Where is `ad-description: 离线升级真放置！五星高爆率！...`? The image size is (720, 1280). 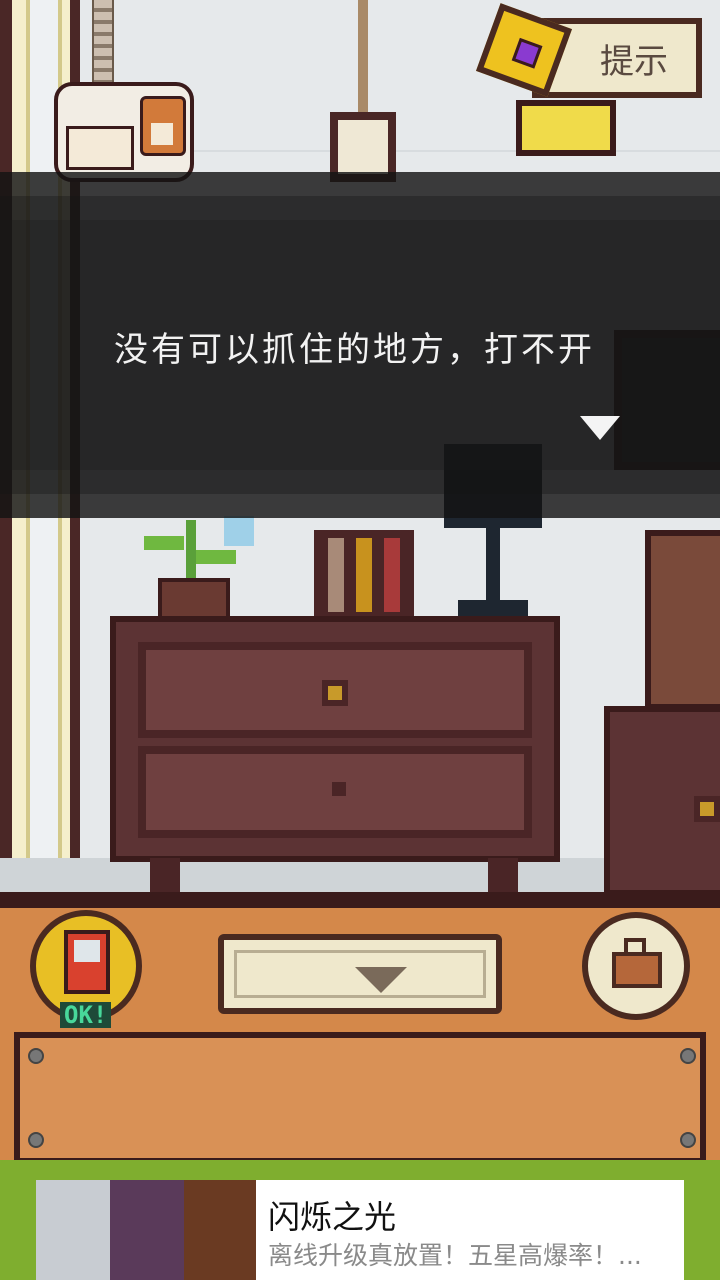 ad-description: 离线升级真放置！五星高爆率！... is located at coordinates (455, 1255).